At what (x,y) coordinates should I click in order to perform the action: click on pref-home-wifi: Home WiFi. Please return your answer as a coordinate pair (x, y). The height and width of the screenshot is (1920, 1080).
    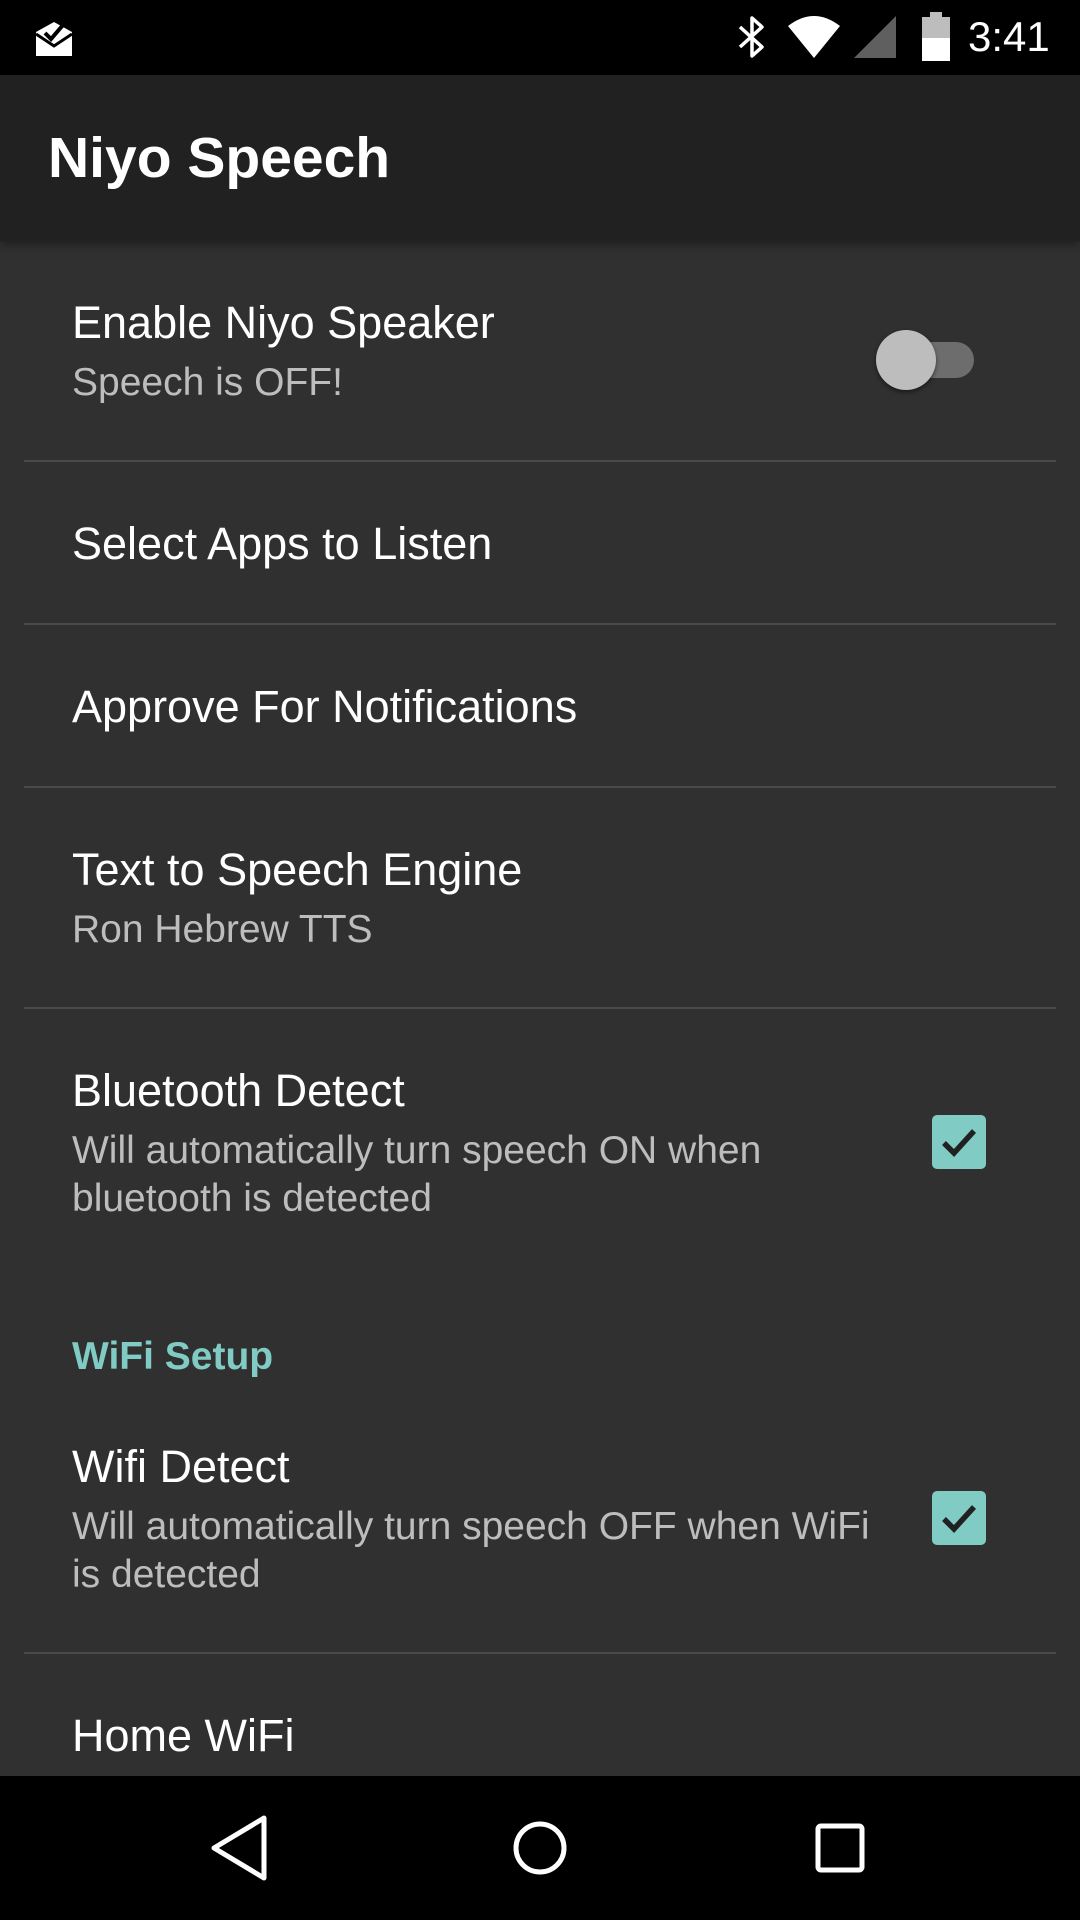
    Looking at the image, I should click on (540, 1715).